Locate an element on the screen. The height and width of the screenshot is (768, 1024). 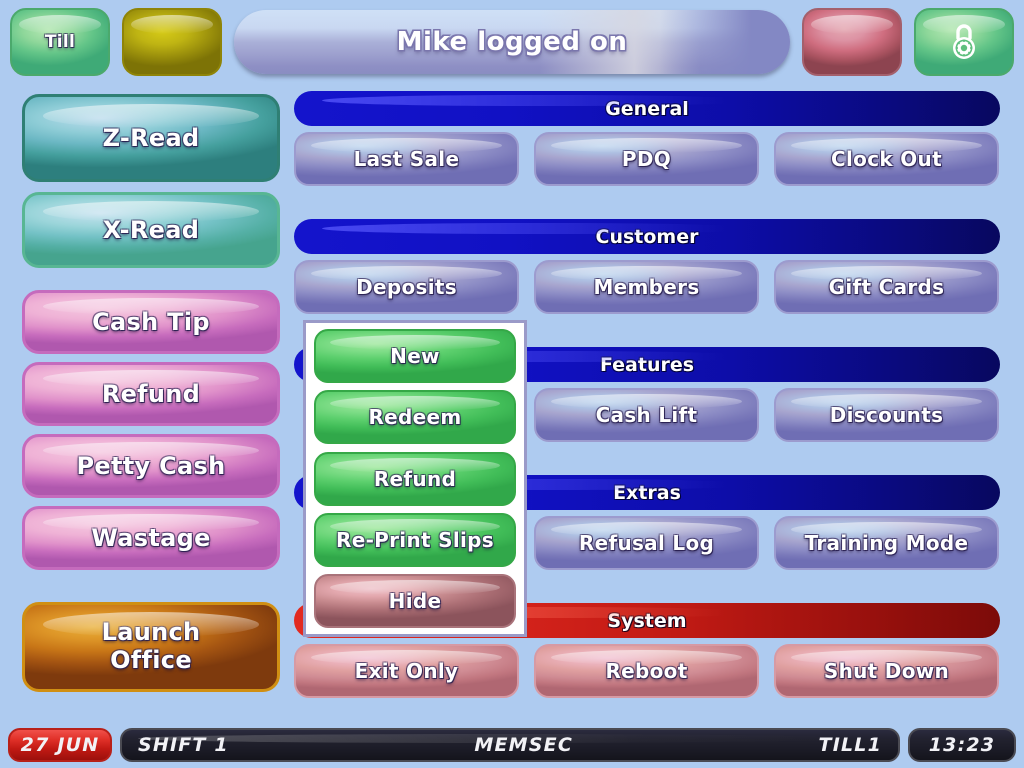
button-label: Refusal Log is located at coordinates (646, 543).